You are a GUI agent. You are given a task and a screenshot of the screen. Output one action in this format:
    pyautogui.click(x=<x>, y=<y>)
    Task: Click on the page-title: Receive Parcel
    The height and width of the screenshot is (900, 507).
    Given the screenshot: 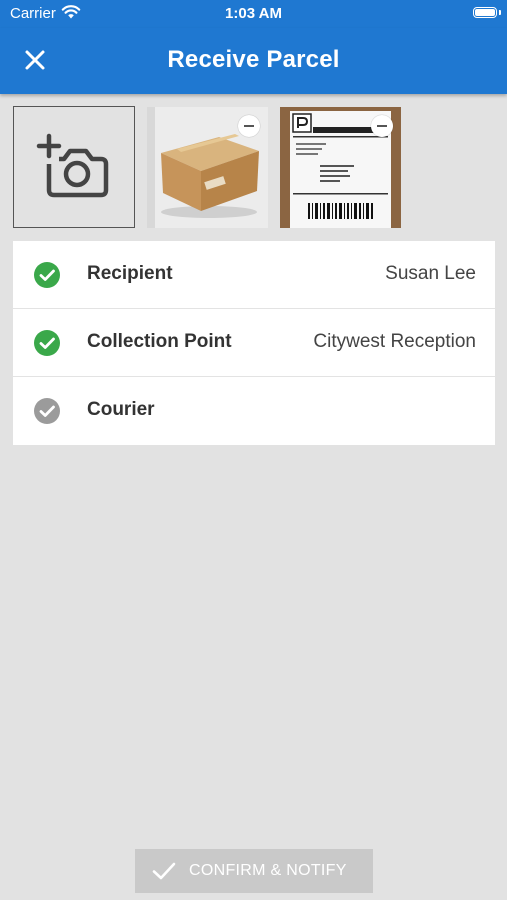 What is the action you would take?
    pyautogui.click(x=253, y=59)
    